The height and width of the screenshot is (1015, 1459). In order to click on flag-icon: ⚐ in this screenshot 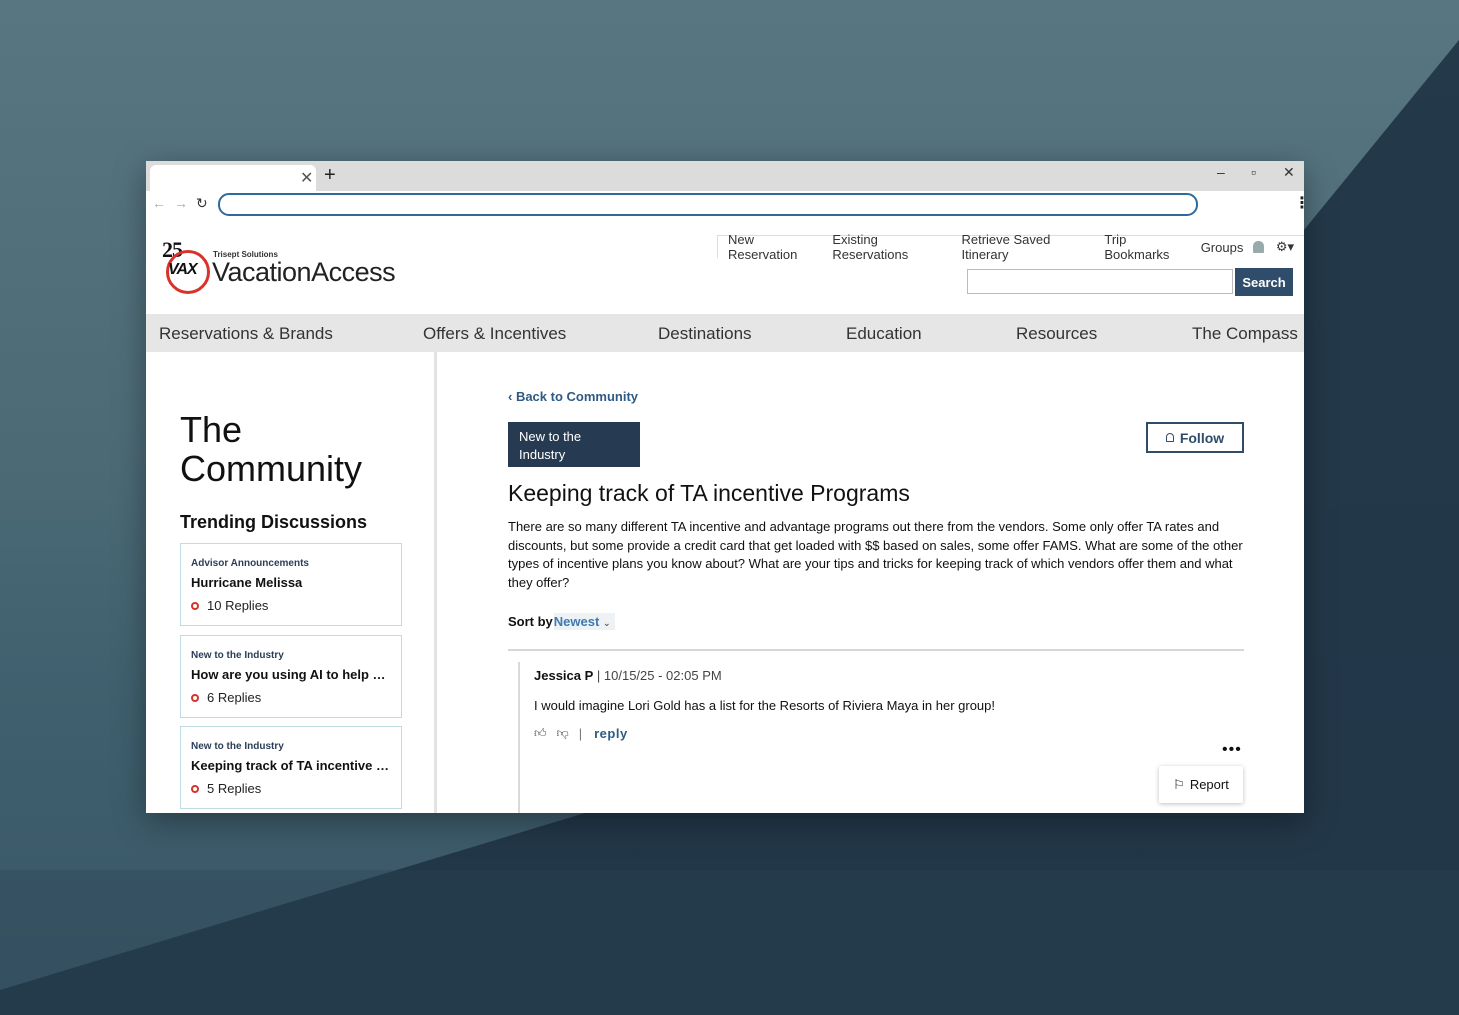, I will do `click(1179, 784)`.